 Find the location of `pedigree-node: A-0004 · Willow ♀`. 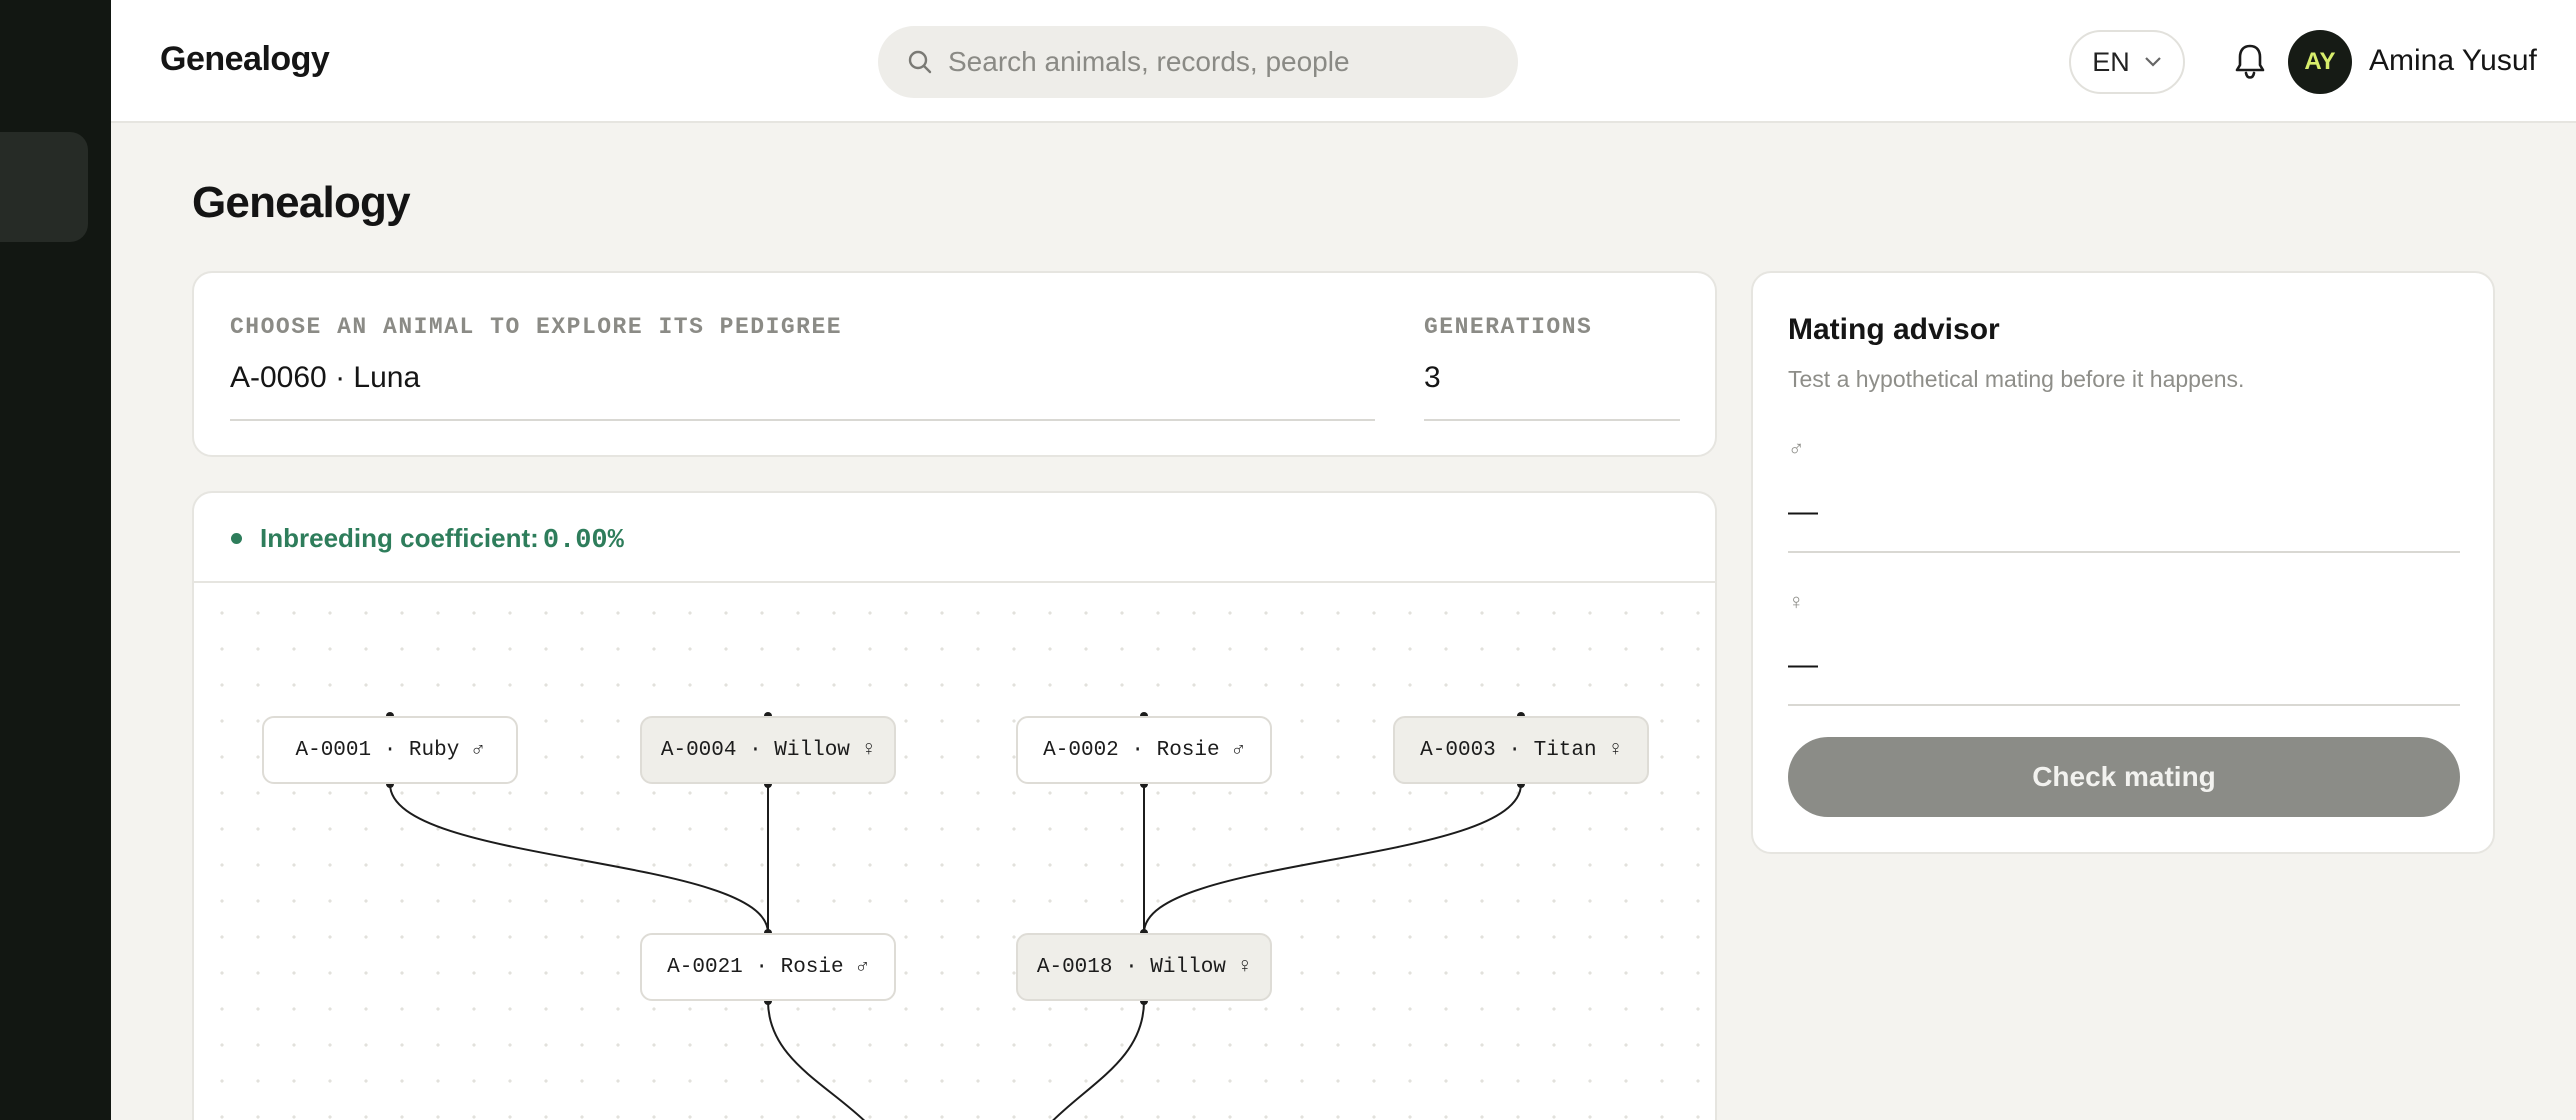

pedigree-node: A-0004 · Willow ♀ is located at coordinates (768, 750).